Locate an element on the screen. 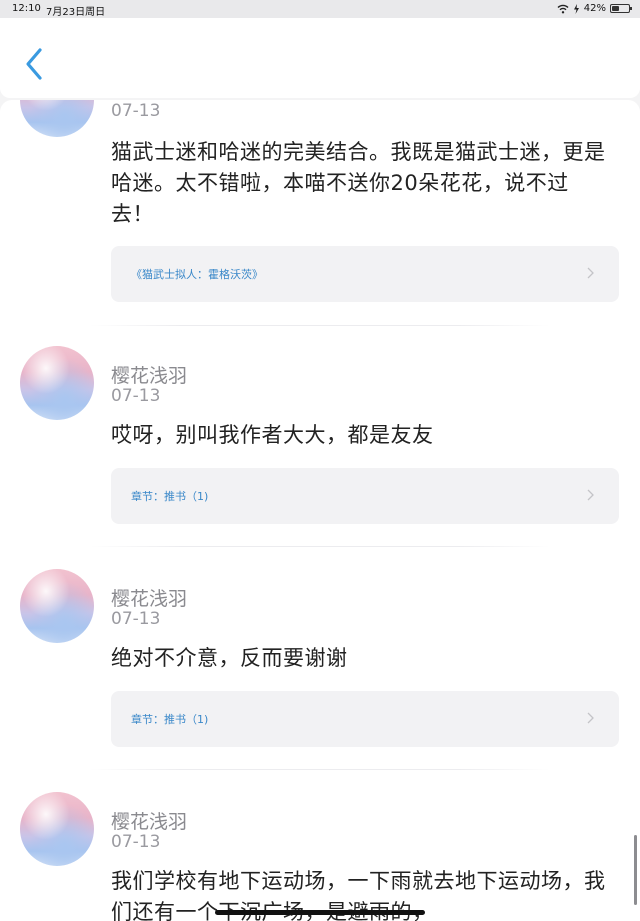 The height and width of the screenshot is (921, 640). battery-percent: 42% is located at coordinates (594, 8).